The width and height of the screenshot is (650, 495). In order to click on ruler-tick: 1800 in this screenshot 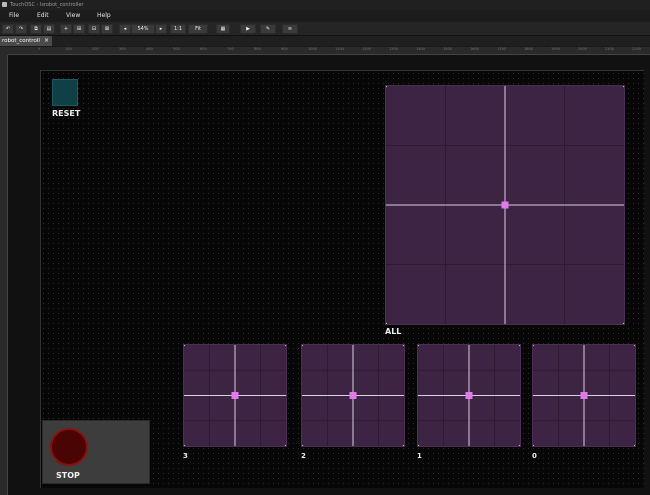, I will do `click(528, 49)`.